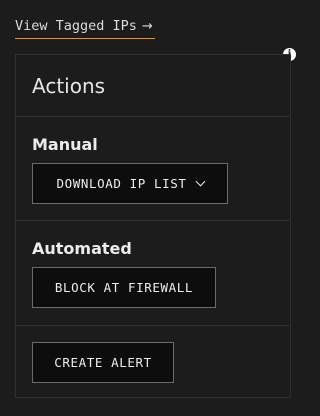  Describe the element at coordinates (65, 144) in the screenshot. I see `manual-label: Manual` at that location.